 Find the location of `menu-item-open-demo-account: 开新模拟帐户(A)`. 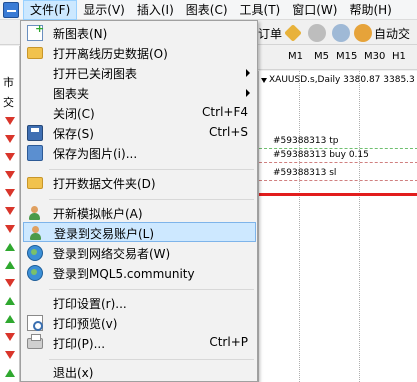

menu-item-open-demo-account: 开新模拟帐户(A) is located at coordinates (139, 213).